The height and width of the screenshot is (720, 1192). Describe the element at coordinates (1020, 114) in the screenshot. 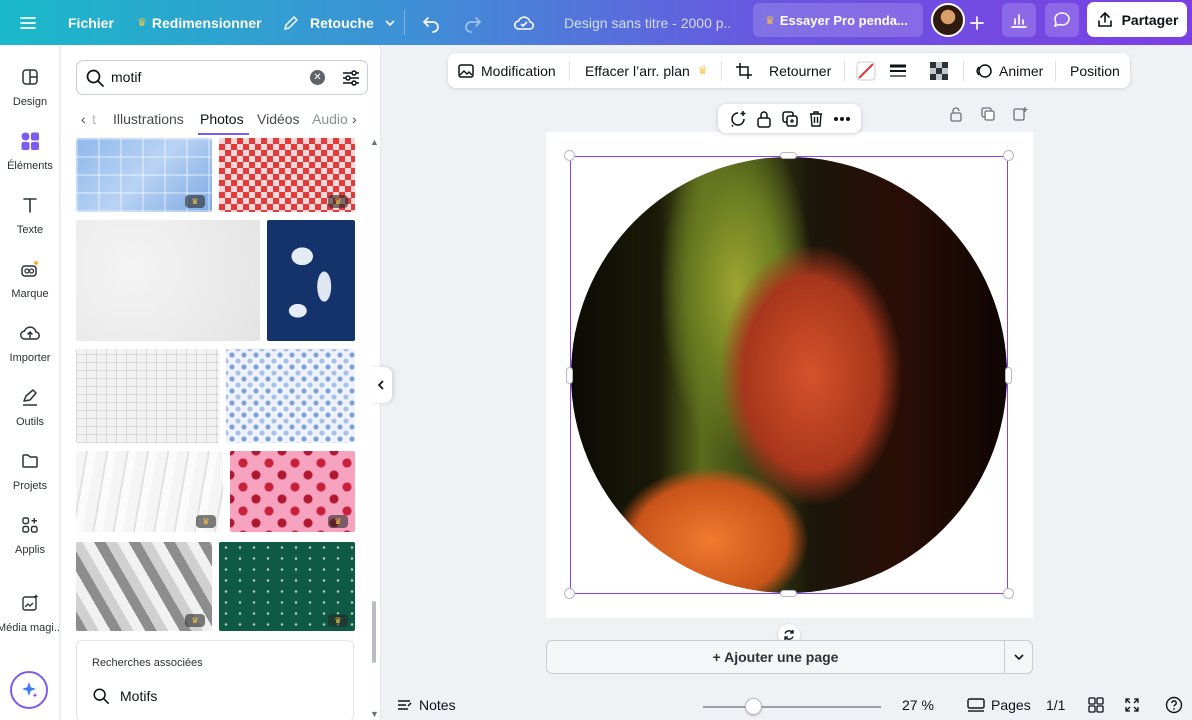

I see `add-page-icon` at that location.